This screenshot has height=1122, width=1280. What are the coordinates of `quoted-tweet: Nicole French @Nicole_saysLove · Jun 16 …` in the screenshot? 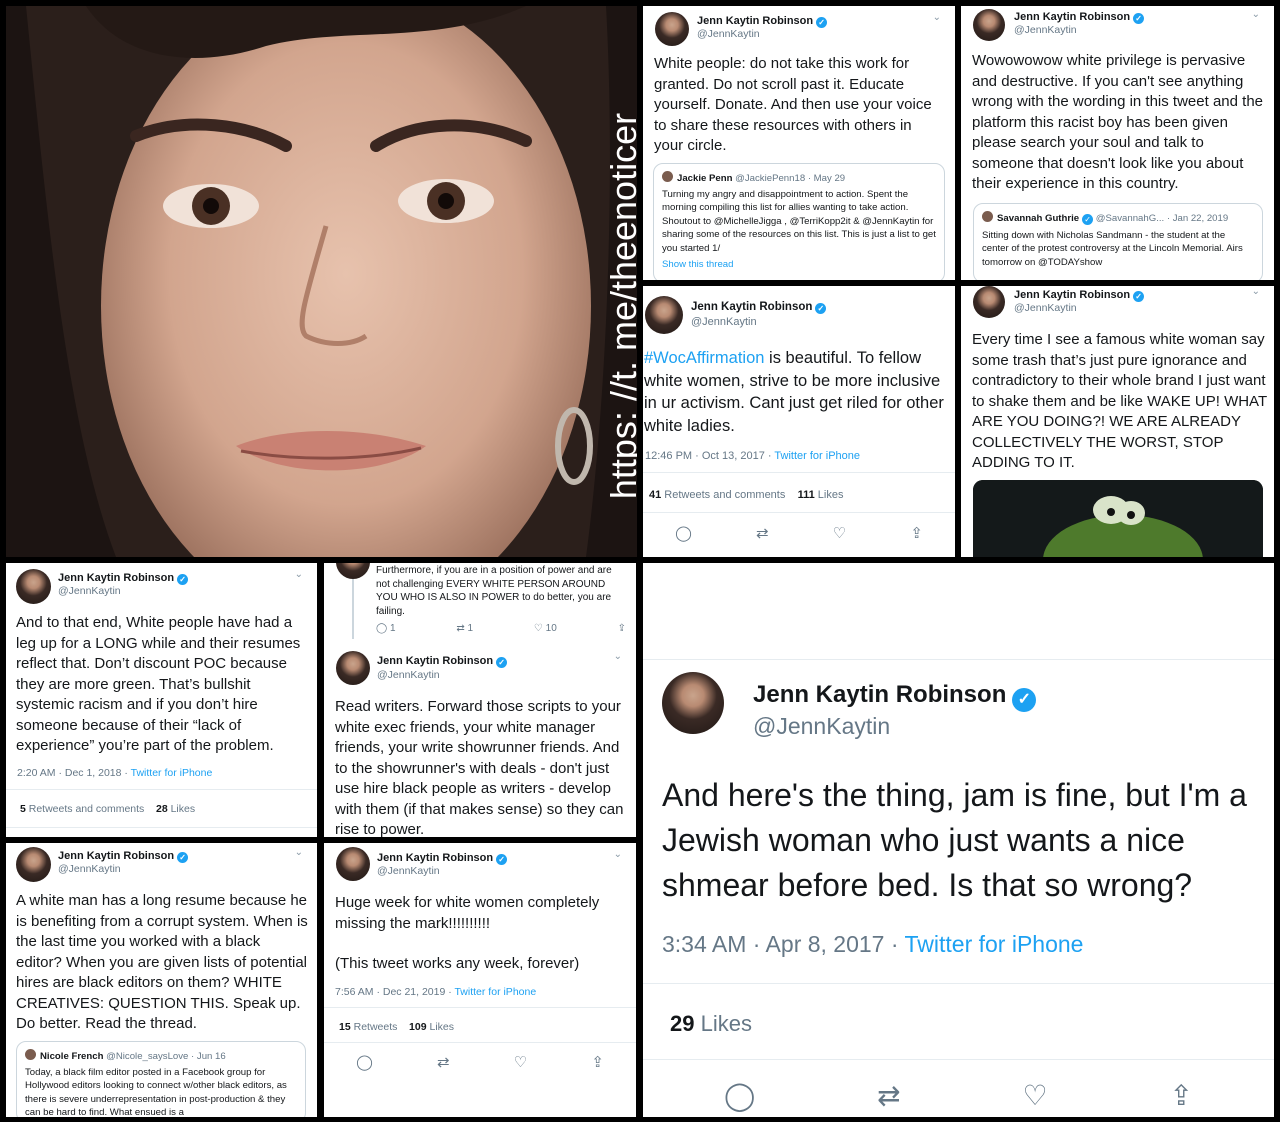 It's located at (161, 1079).